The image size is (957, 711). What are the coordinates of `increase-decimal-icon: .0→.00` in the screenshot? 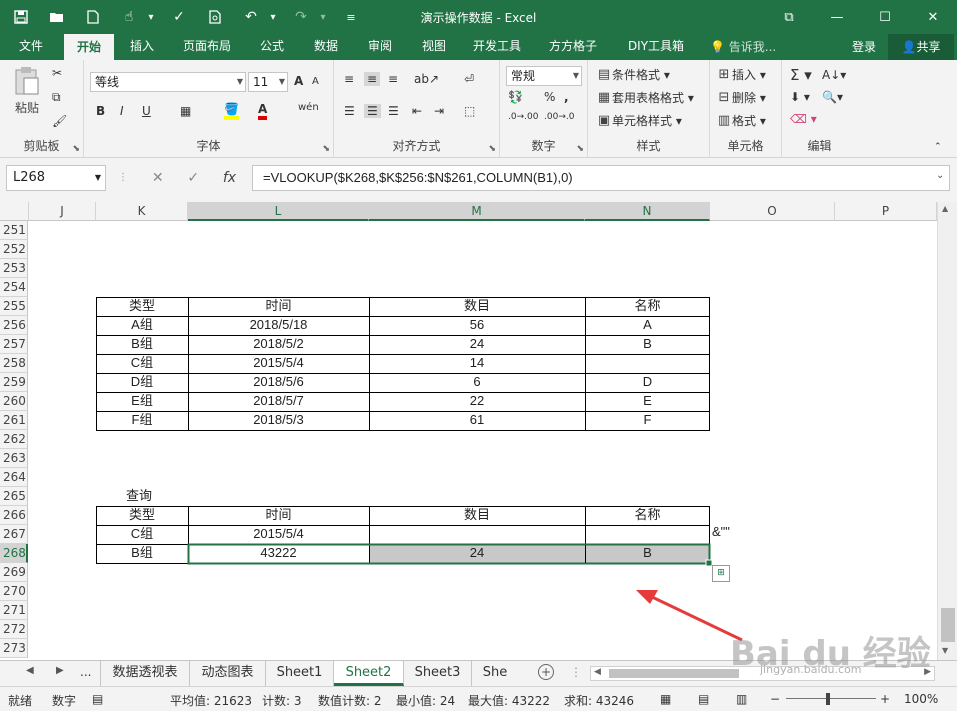 It's located at (523, 117).